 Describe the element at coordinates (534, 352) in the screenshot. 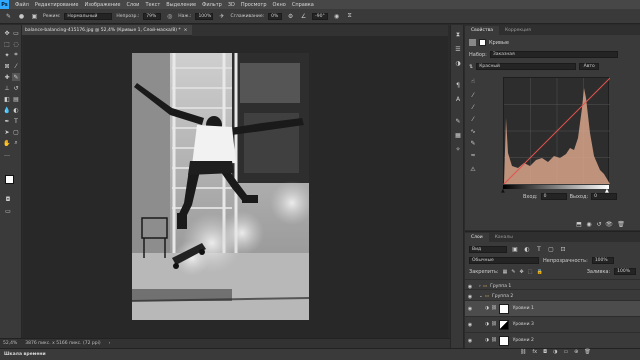

I see `layer-style-icon: fx` at that location.